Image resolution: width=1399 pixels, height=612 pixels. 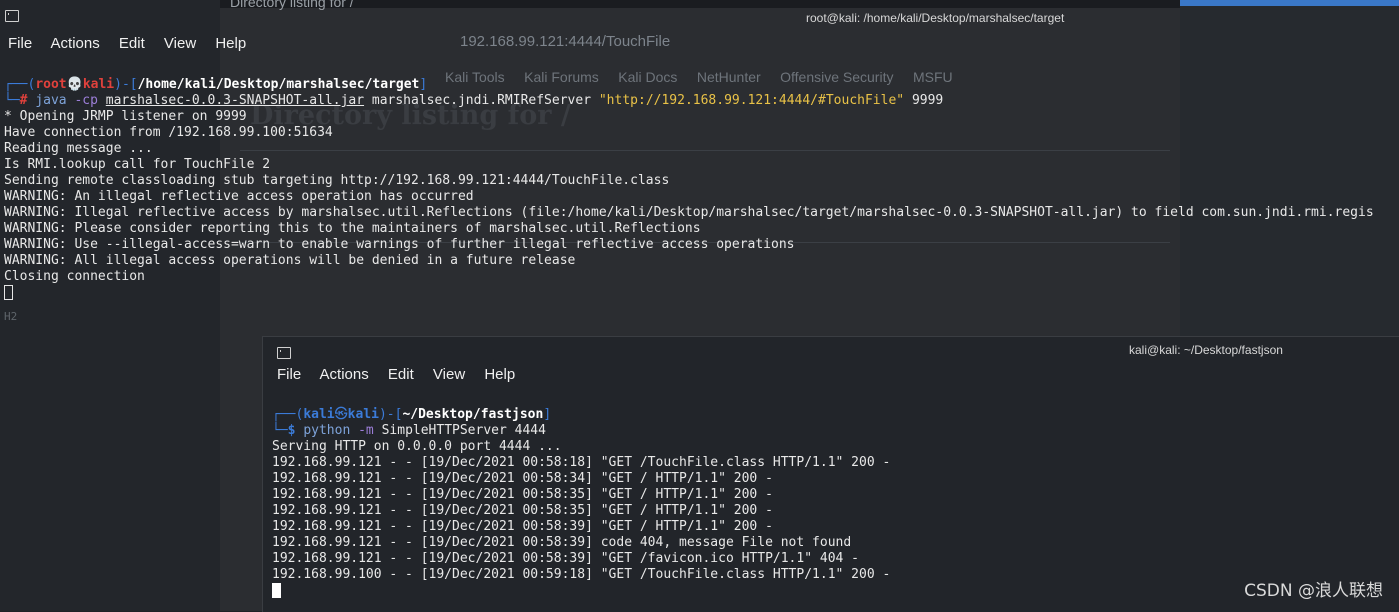 I want to click on terminal2-menubar: File Actions Edit View Help, so click(x=403, y=378).